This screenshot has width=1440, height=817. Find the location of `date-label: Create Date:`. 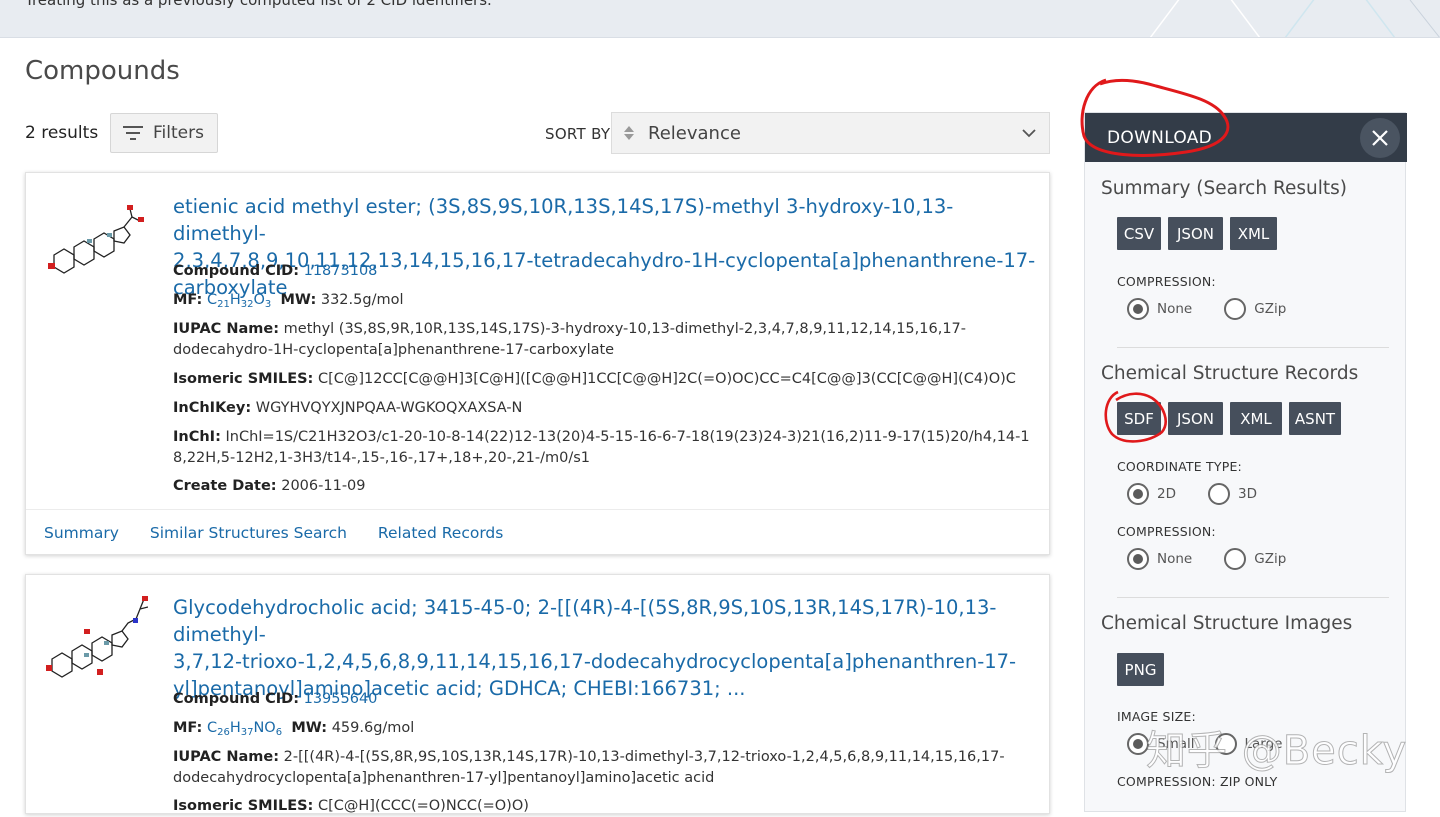

date-label: Create Date: is located at coordinates (225, 486).